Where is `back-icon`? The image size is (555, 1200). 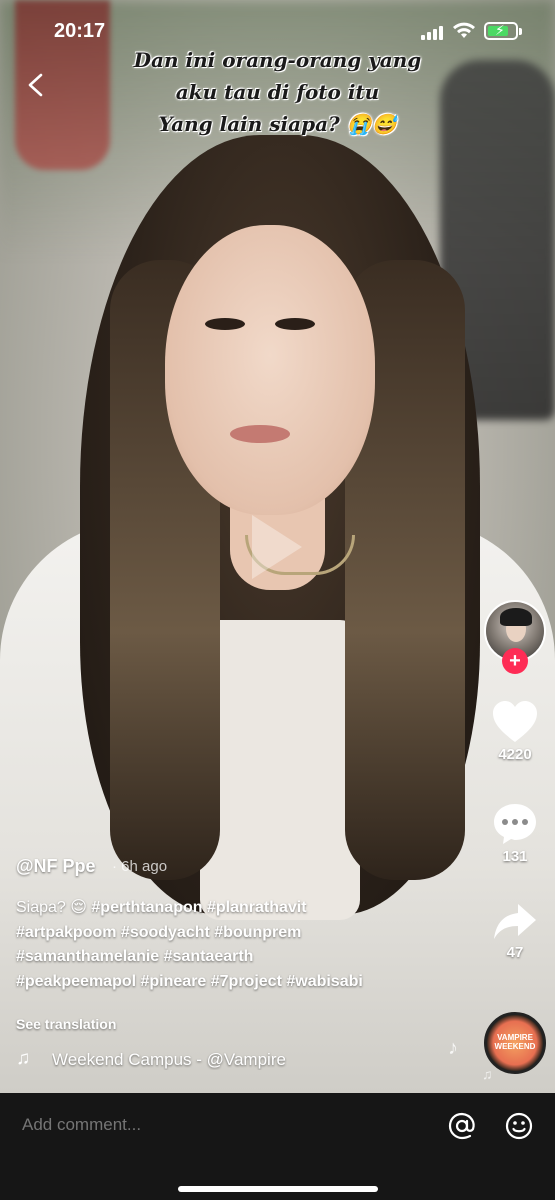
back-icon is located at coordinates (37, 85).